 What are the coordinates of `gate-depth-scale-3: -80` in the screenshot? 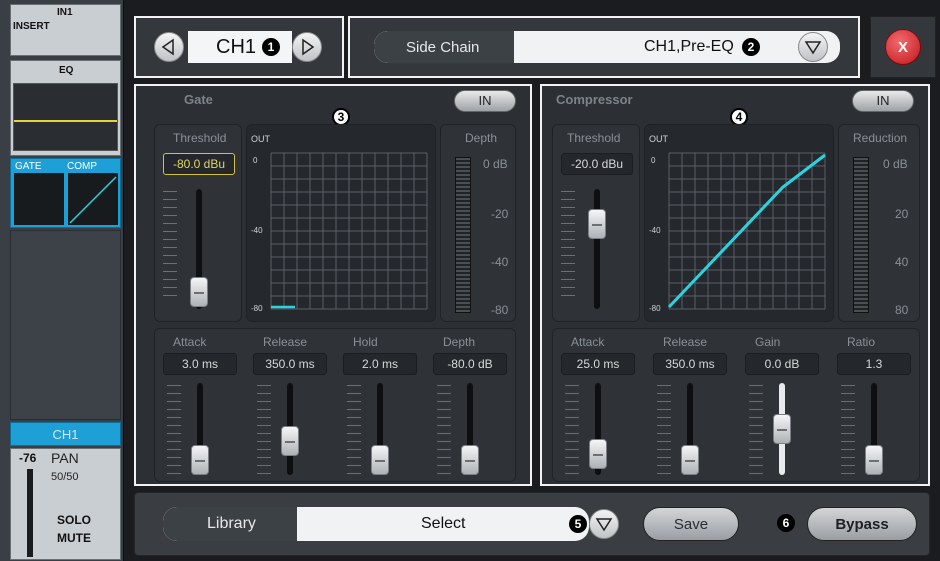 It's located at (500, 310).